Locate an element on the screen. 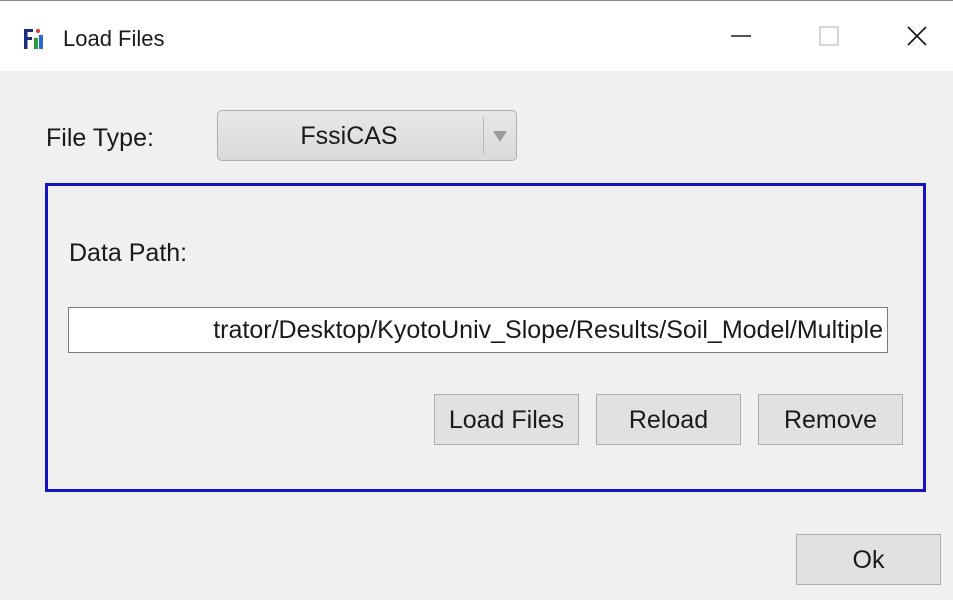 This screenshot has width=953, height=600. chevron-down-icon is located at coordinates (500, 136).